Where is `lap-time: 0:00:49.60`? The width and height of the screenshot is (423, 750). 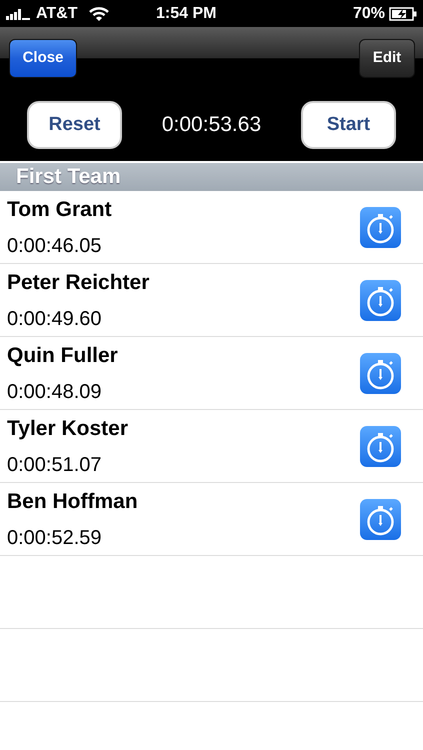 lap-time: 0:00:49.60 is located at coordinates (55, 318).